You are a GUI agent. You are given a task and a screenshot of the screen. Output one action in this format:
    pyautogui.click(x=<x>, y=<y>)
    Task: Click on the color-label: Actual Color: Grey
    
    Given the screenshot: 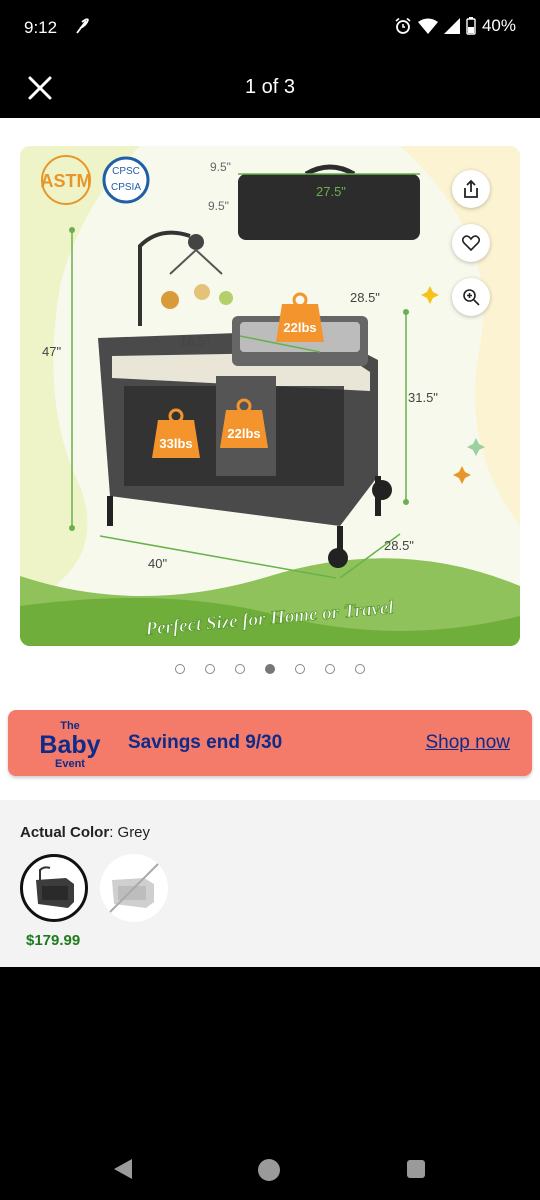 What is the action you would take?
    pyautogui.click(x=85, y=832)
    